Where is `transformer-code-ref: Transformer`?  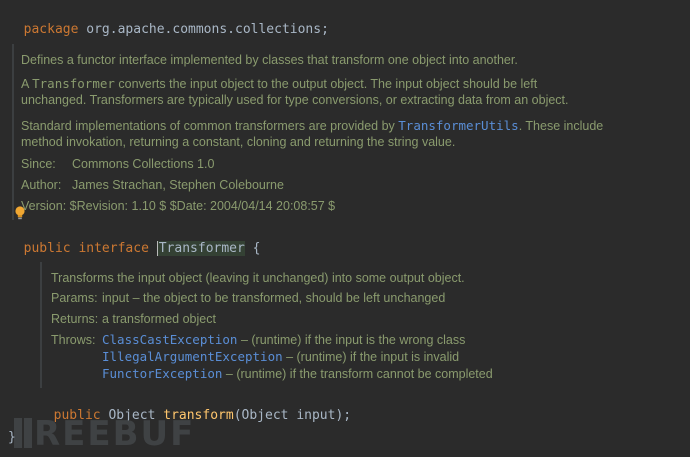 transformer-code-ref: Transformer is located at coordinates (73, 83).